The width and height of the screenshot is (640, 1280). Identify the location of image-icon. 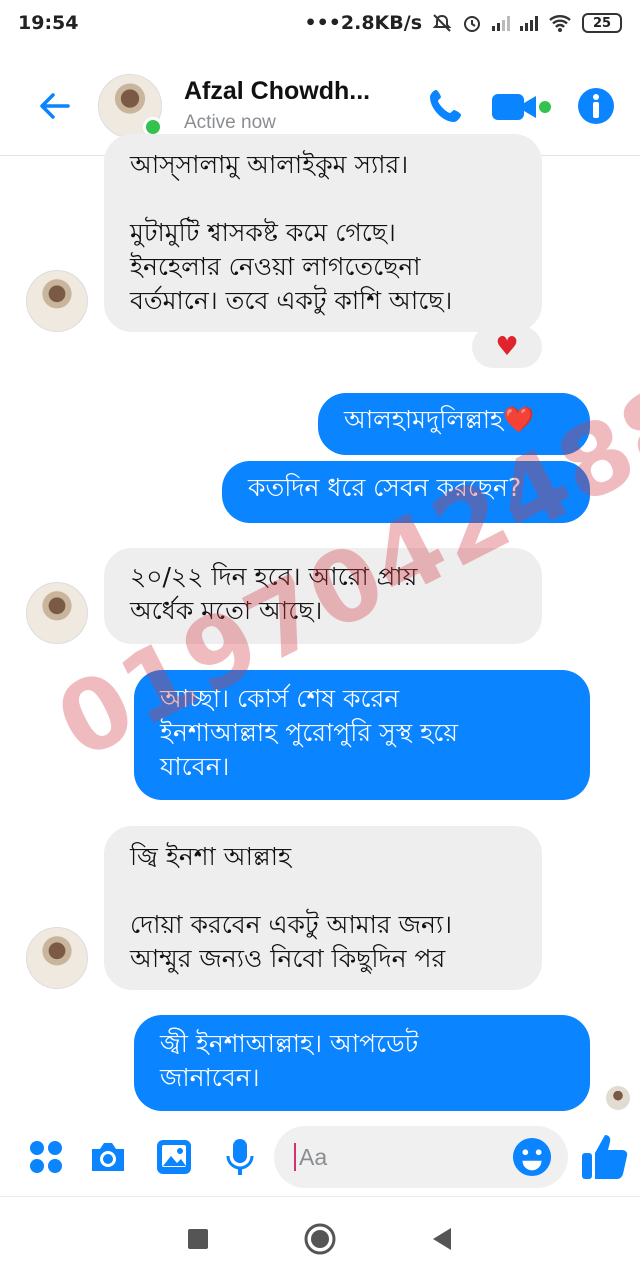
(174, 1157).